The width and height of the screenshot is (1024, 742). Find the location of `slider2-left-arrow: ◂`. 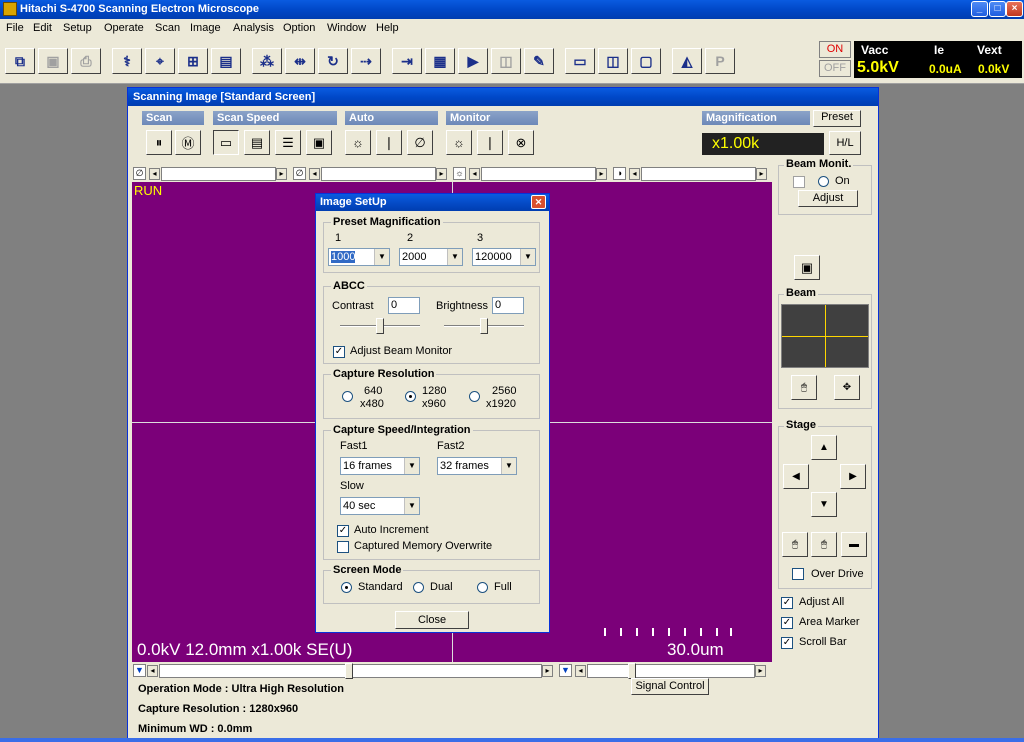

slider2-left-arrow: ◂ is located at coordinates (314, 174).